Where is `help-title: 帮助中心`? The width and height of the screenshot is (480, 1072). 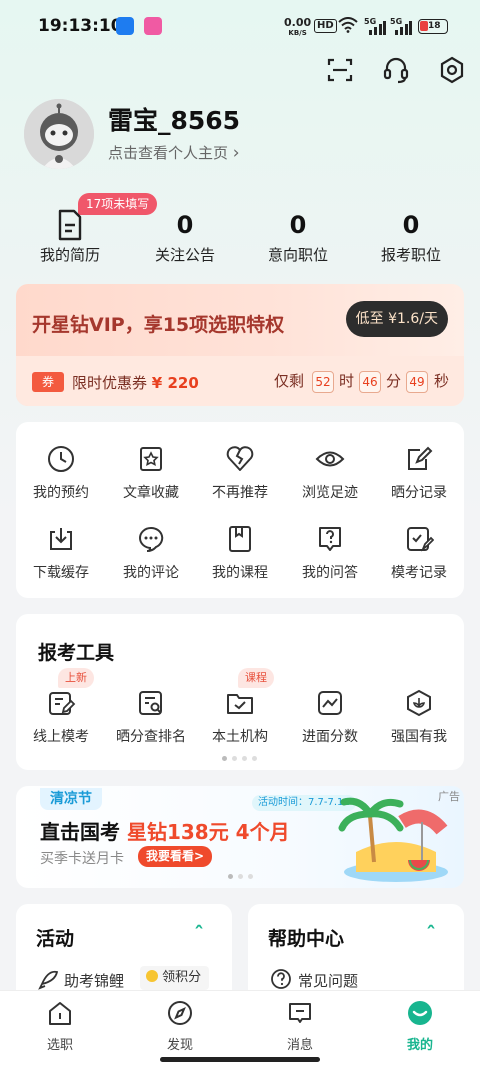 help-title: 帮助中心 is located at coordinates (306, 939).